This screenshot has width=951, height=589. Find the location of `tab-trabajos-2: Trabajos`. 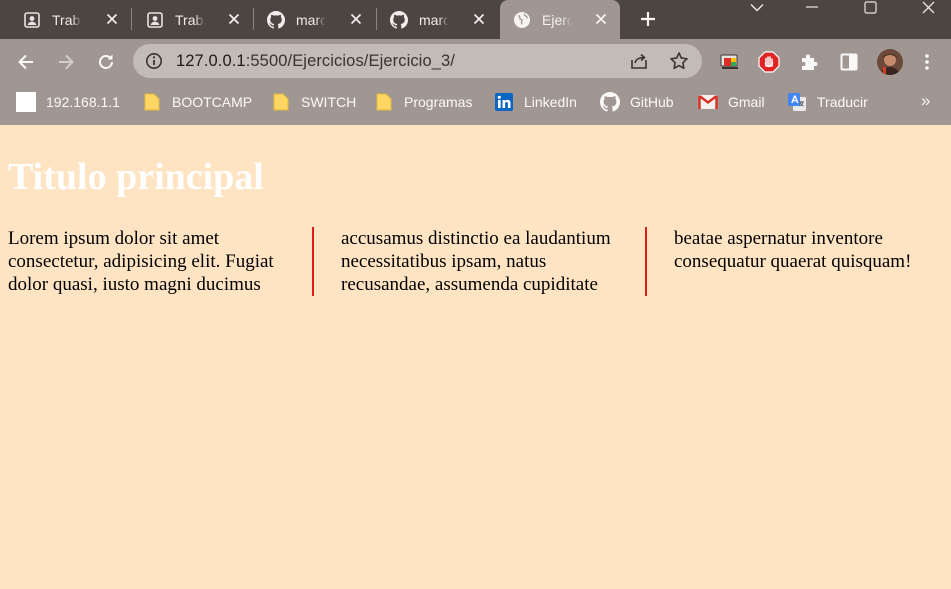

tab-trabajos-2: Trabajos is located at coordinates (192, 19).